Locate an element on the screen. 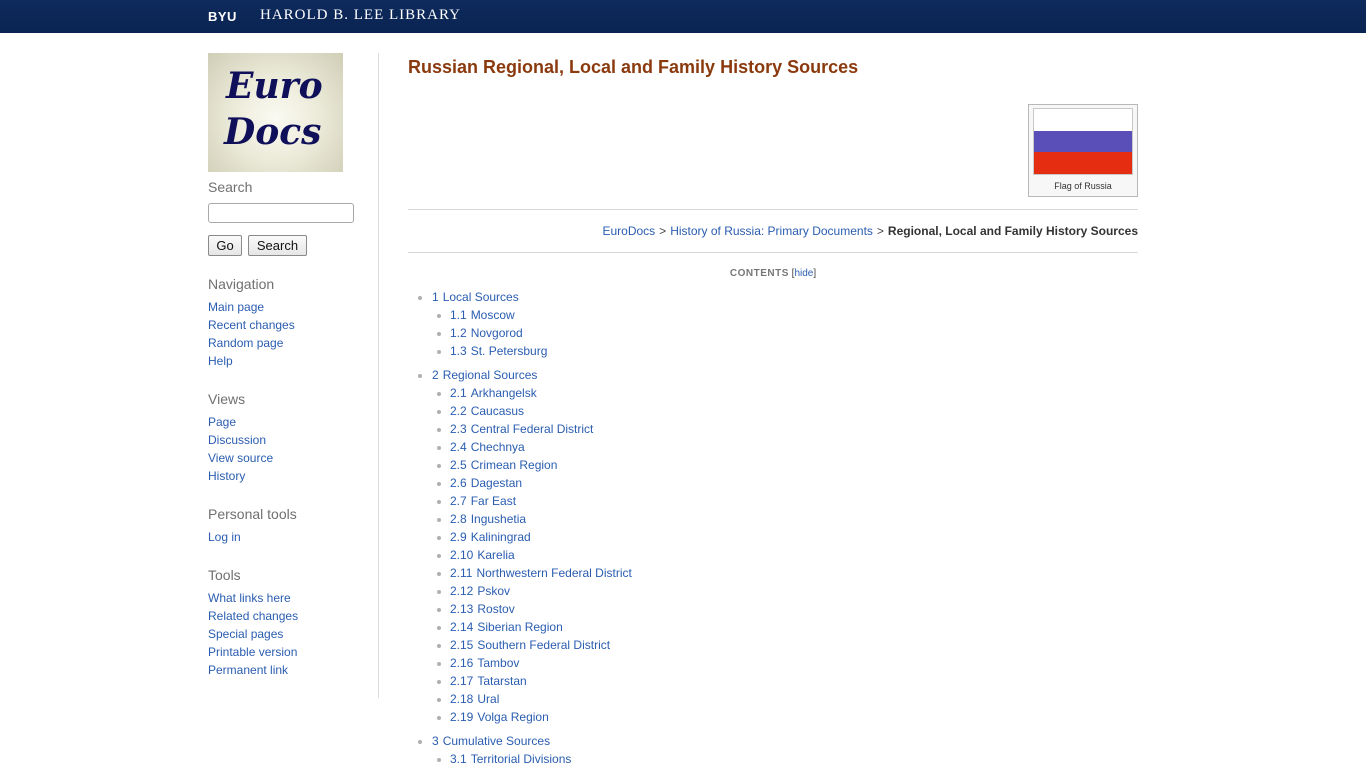  flag-thumbnail: Flag of Russia is located at coordinates (1083, 150).